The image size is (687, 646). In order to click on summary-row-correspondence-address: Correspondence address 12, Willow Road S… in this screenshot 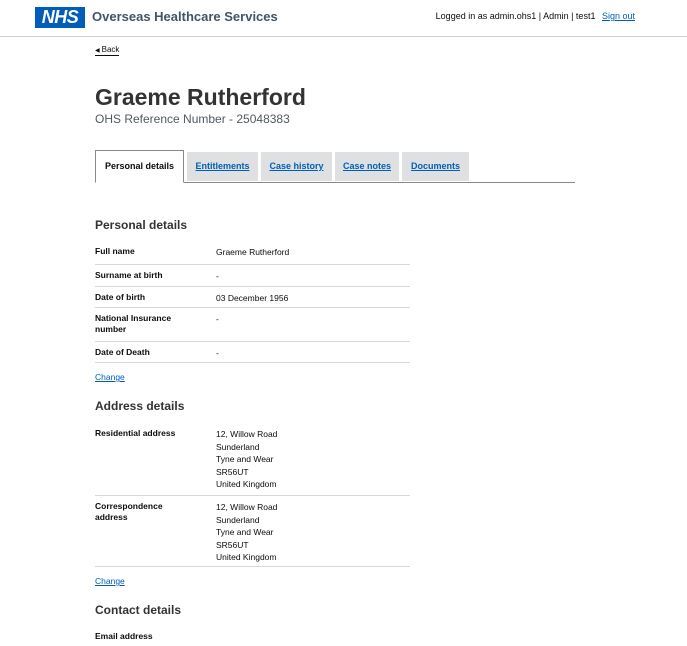, I will do `click(252, 531)`.